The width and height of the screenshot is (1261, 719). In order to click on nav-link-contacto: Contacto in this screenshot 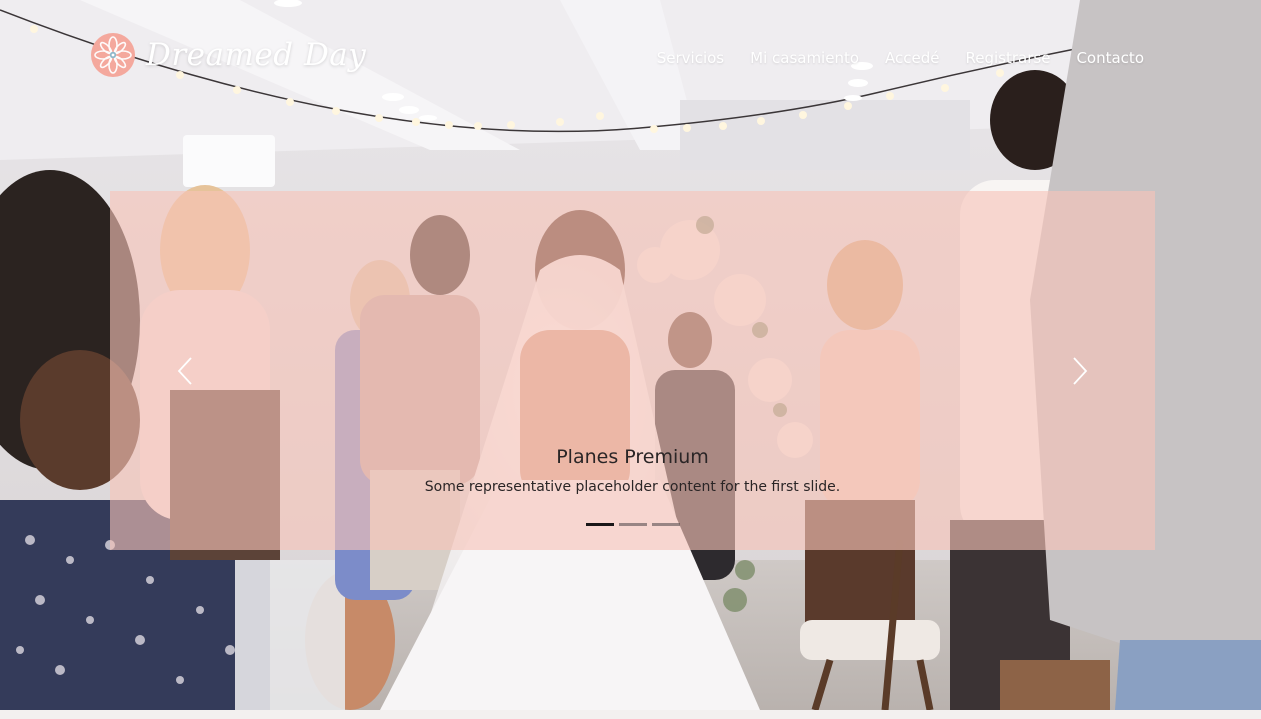, I will do `click(1103, 58)`.